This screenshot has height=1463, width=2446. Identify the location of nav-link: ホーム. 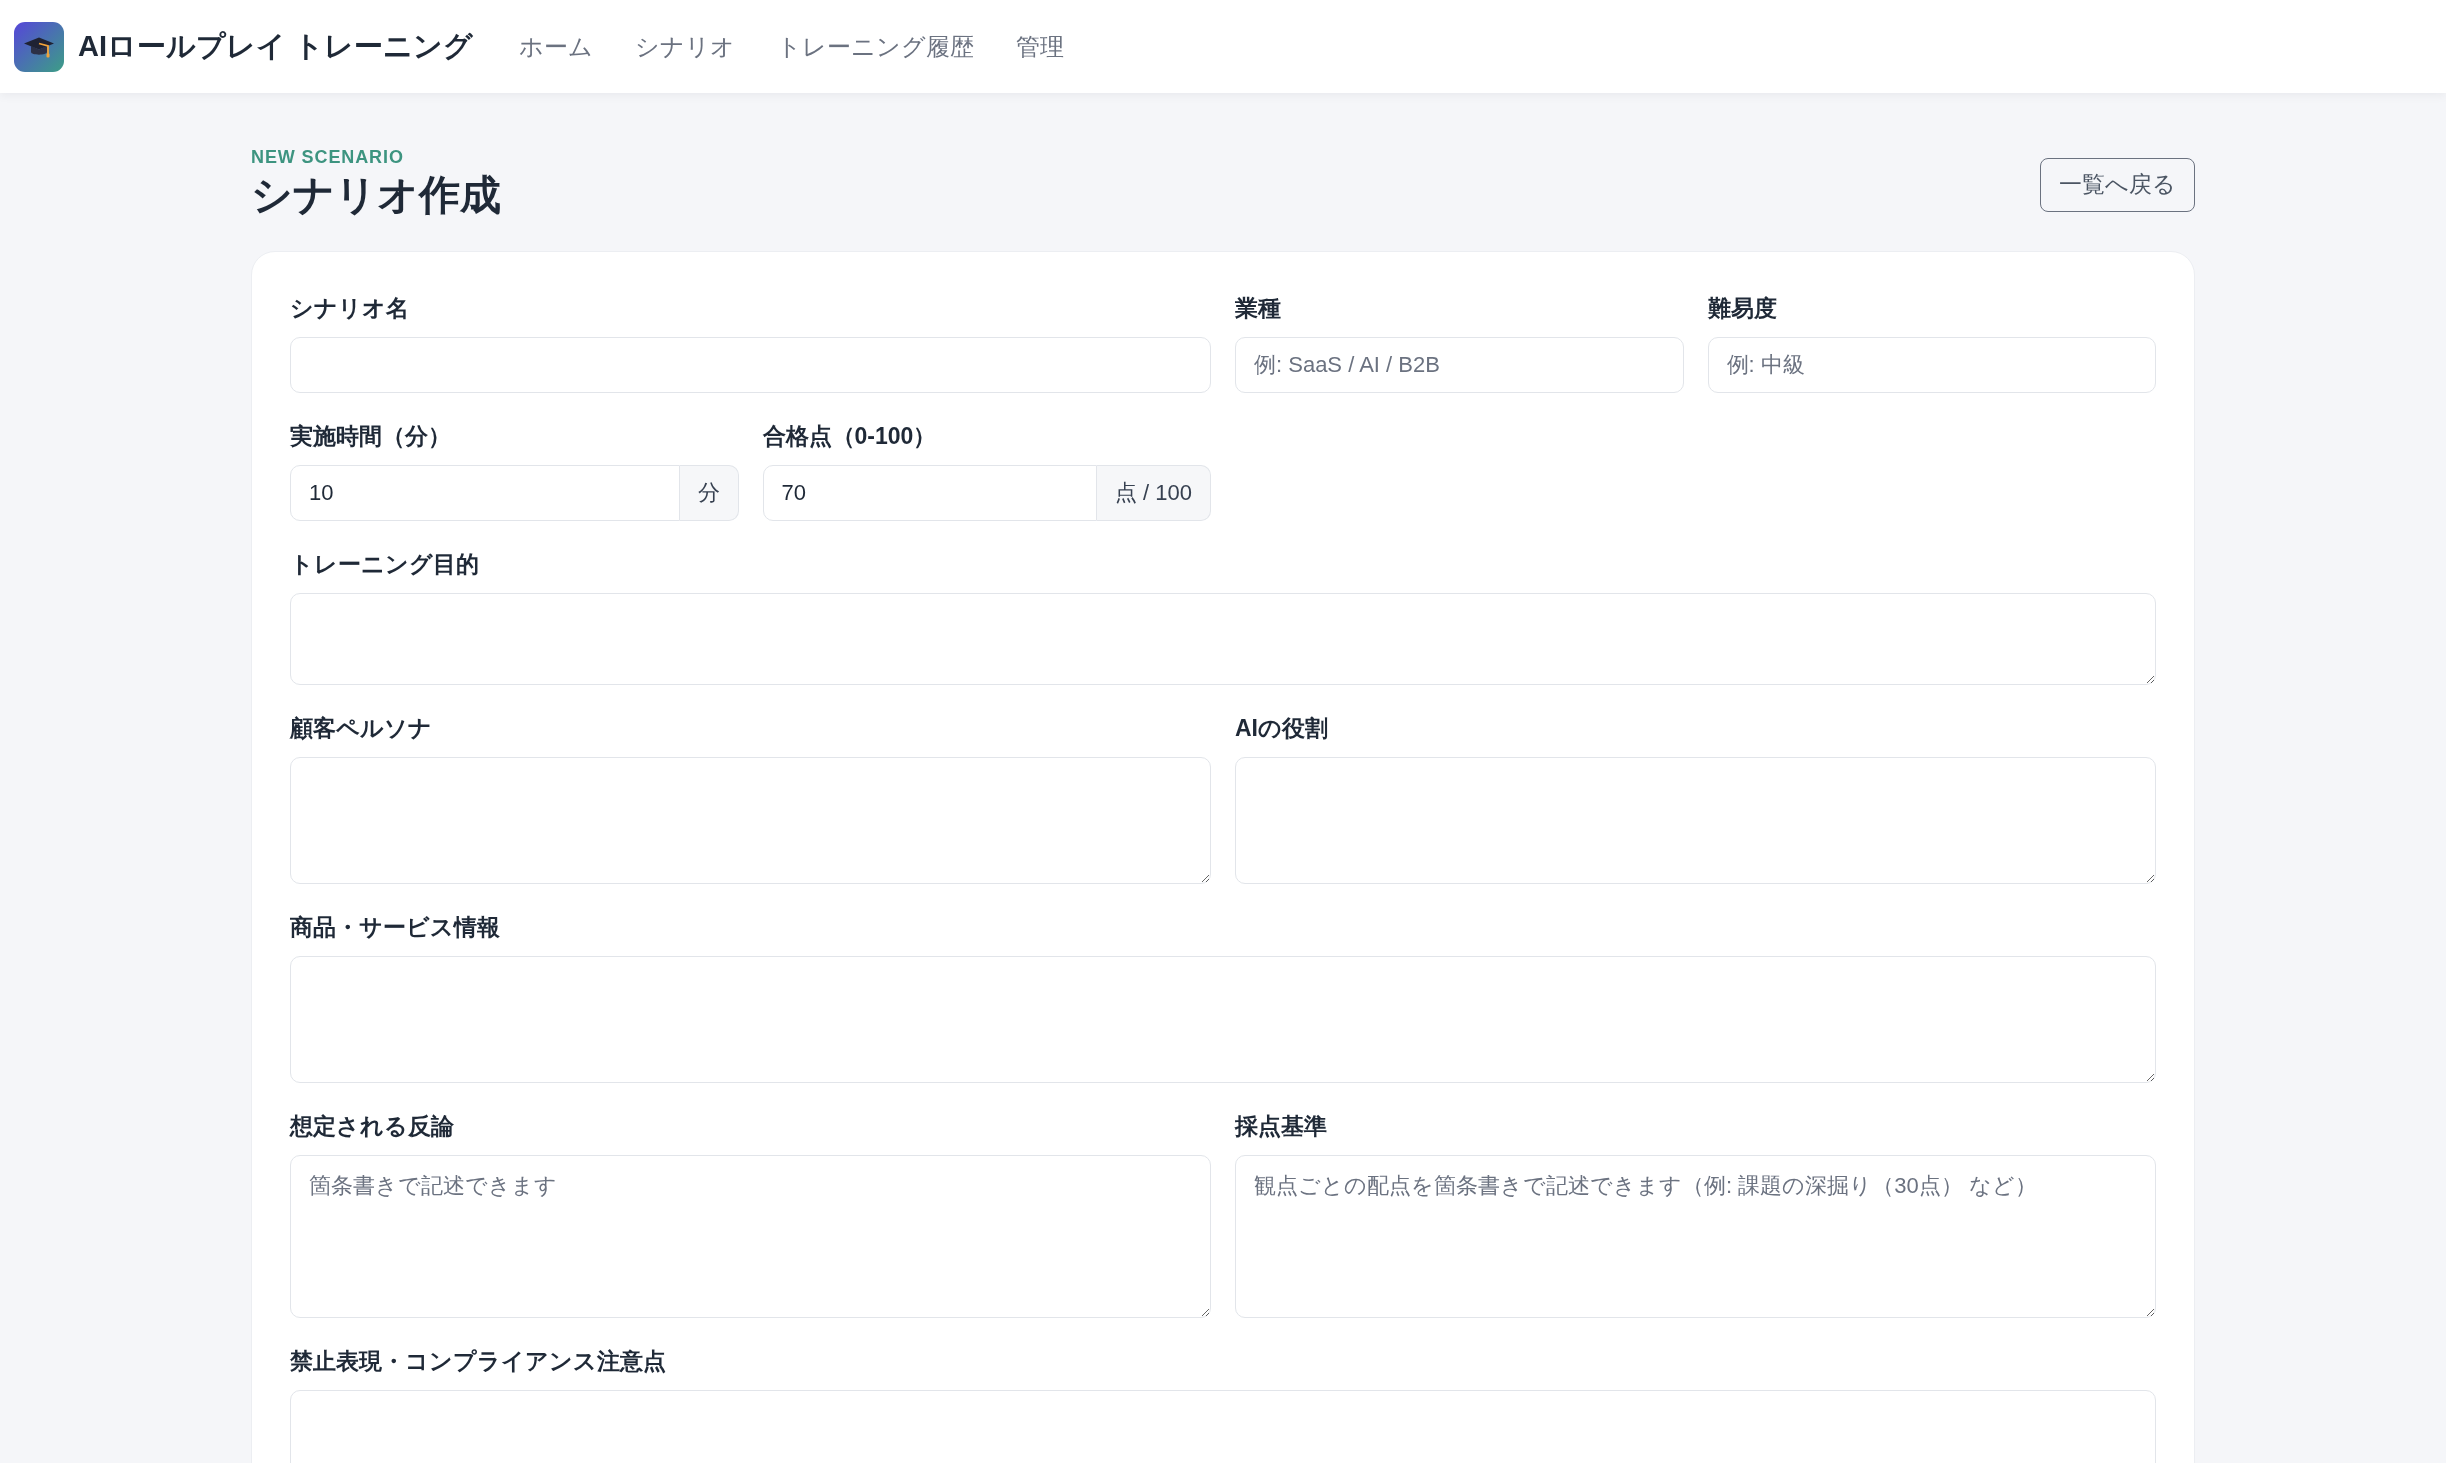
(556, 46).